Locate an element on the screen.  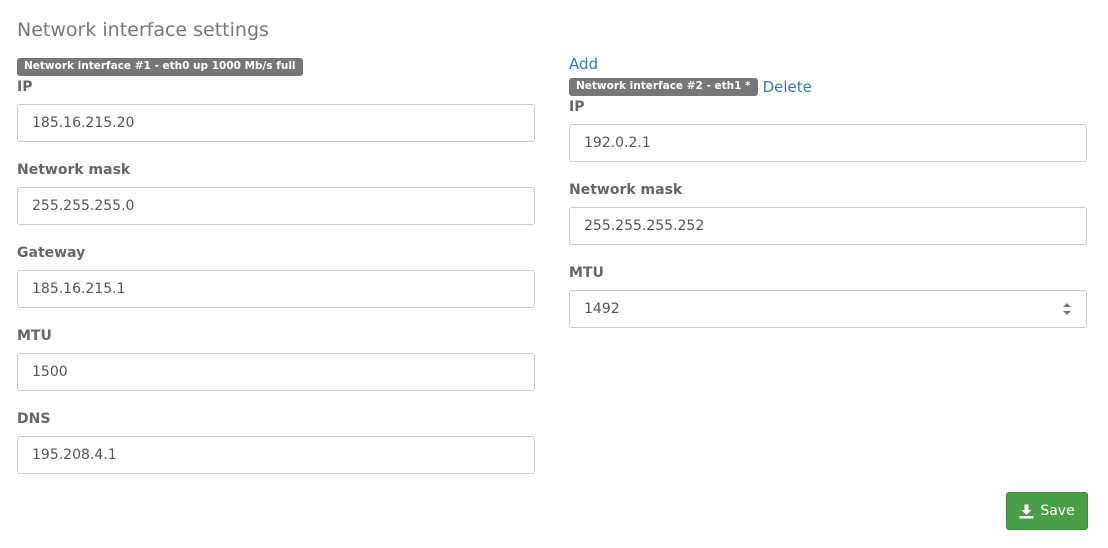
gateway-input is located at coordinates (276, 289).